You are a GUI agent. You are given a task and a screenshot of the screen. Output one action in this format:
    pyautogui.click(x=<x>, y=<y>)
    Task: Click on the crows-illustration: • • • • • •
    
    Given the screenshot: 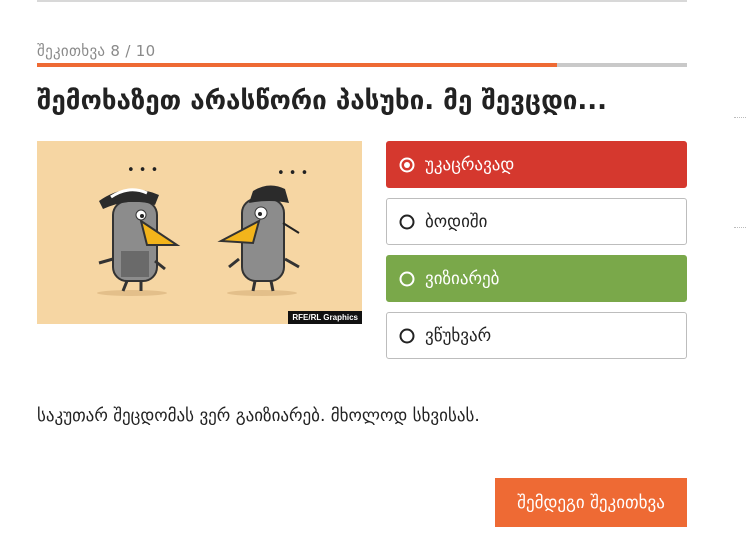 What is the action you would take?
    pyautogui.click(x=202, y=229)
    